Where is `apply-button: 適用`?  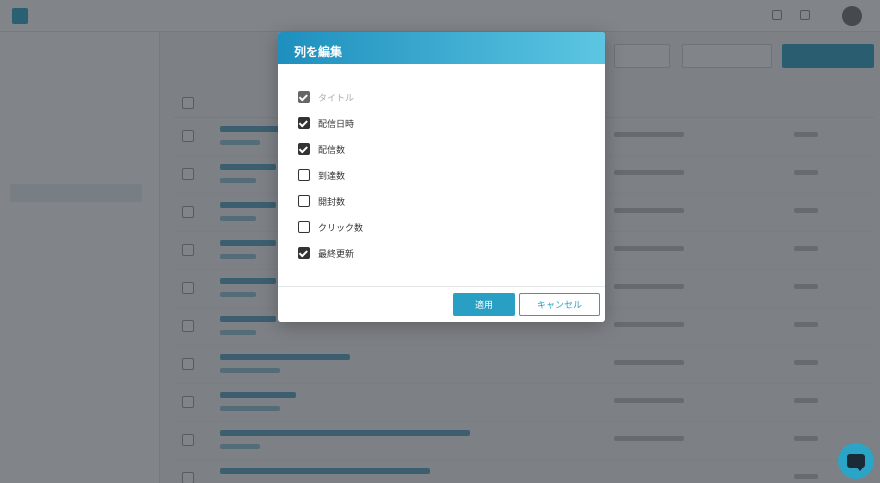
apply-button: 適用 is located at coordinates (484, 304).